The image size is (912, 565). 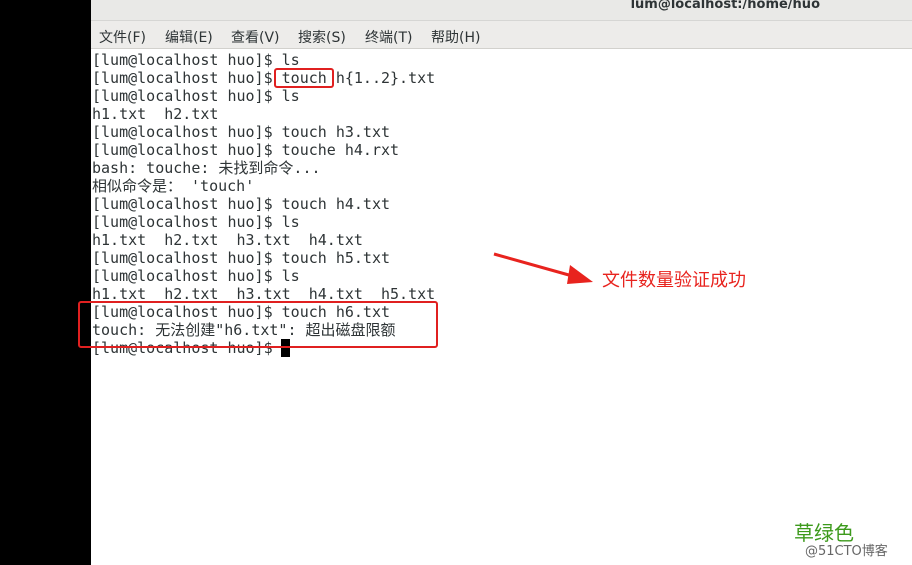 What do you see at coordinates (501, 35) in the screenshot?
I see `menu-bar: 文件(F) 编辑(E) 查看(V) 搜索(S) 终端(T) 帮助(H)` at bounding box center [501, 35].